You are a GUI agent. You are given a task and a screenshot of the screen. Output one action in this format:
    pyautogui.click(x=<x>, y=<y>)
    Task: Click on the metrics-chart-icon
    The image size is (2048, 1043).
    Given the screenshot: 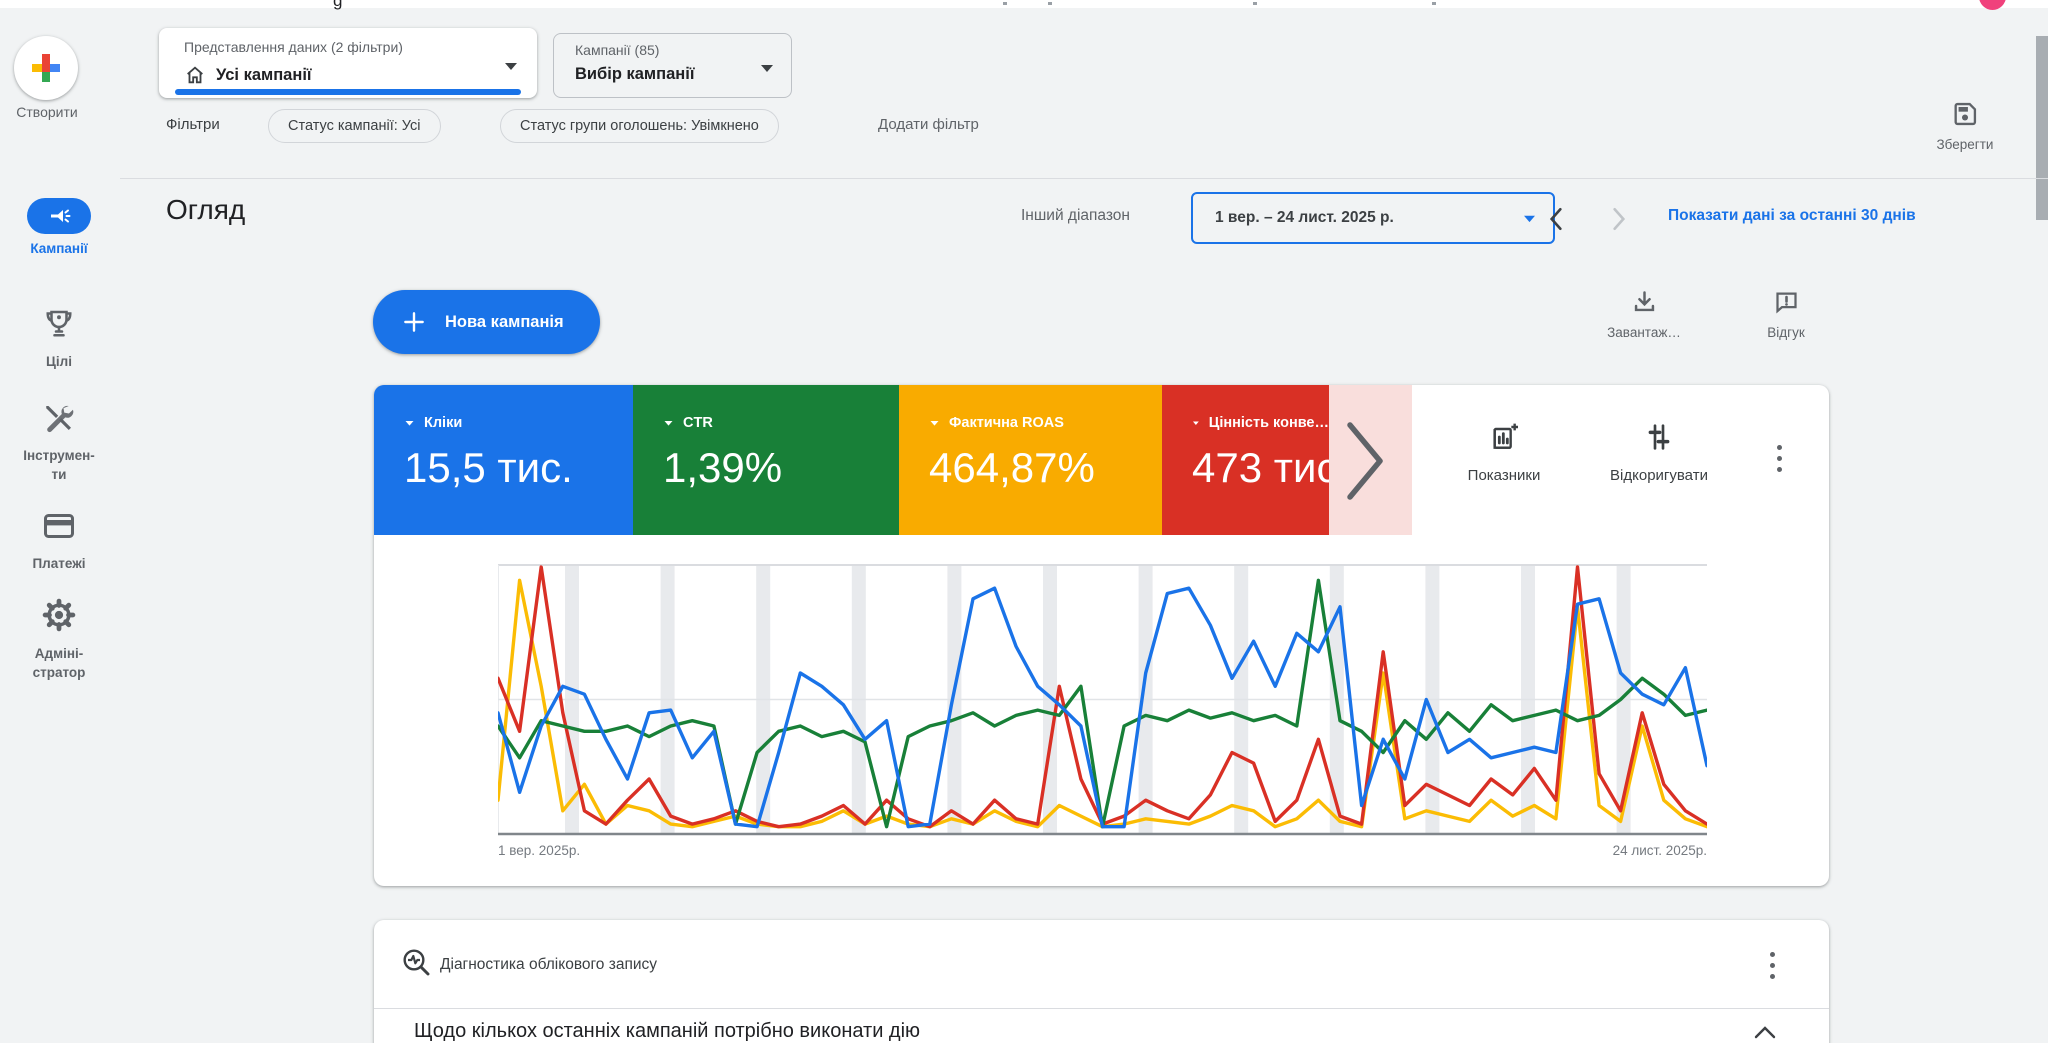 What is the action you would take?
    pyautogui.click(x=1505, y=436)
    